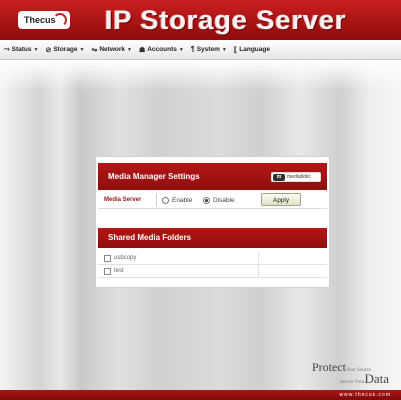 This screenshot has width=401, height=400. What do you see at coordinates (182, 200) in the screenshot?
I see `enable-radio-label: Enable` at bounding box center [182, 200].